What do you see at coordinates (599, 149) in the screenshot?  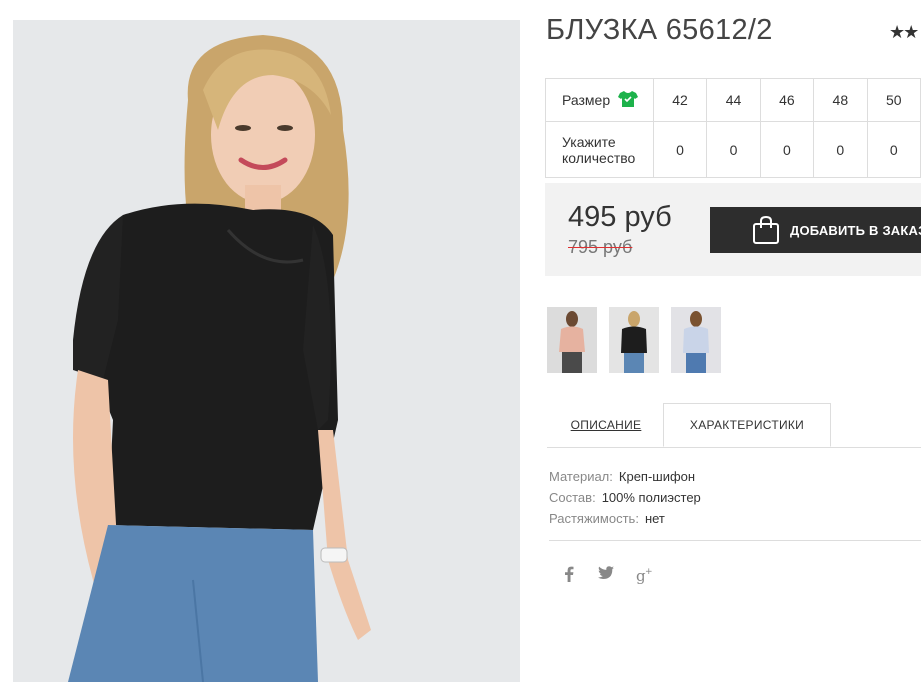 I see `quantity-label: Укажите количество` at bounding box center [599, 149].